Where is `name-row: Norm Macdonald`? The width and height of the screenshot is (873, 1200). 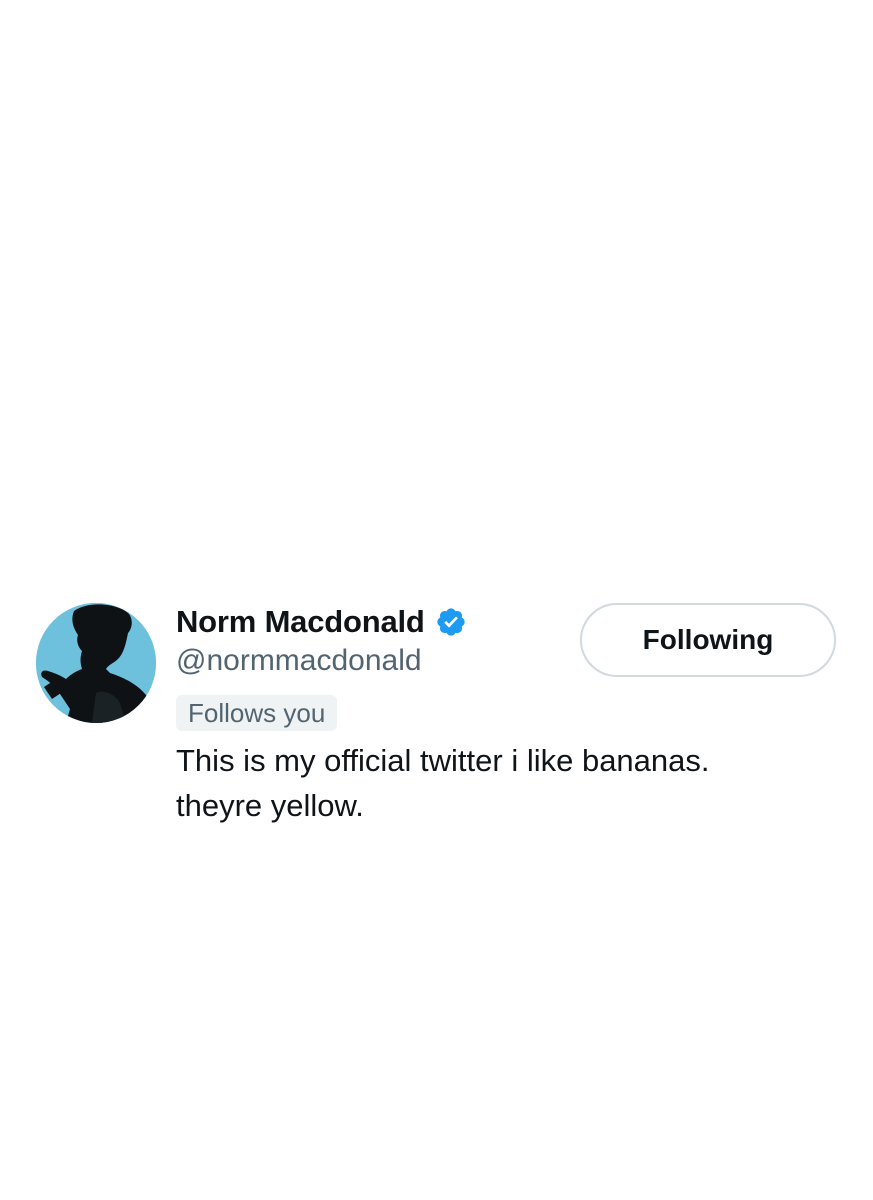
name-row: Norm Macdonald is located at coordinates (321, 622).